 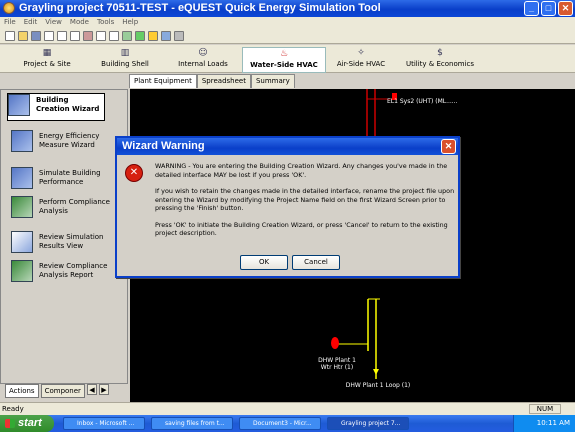 I want to click on left-panel-header, so click(x=64, y=81).